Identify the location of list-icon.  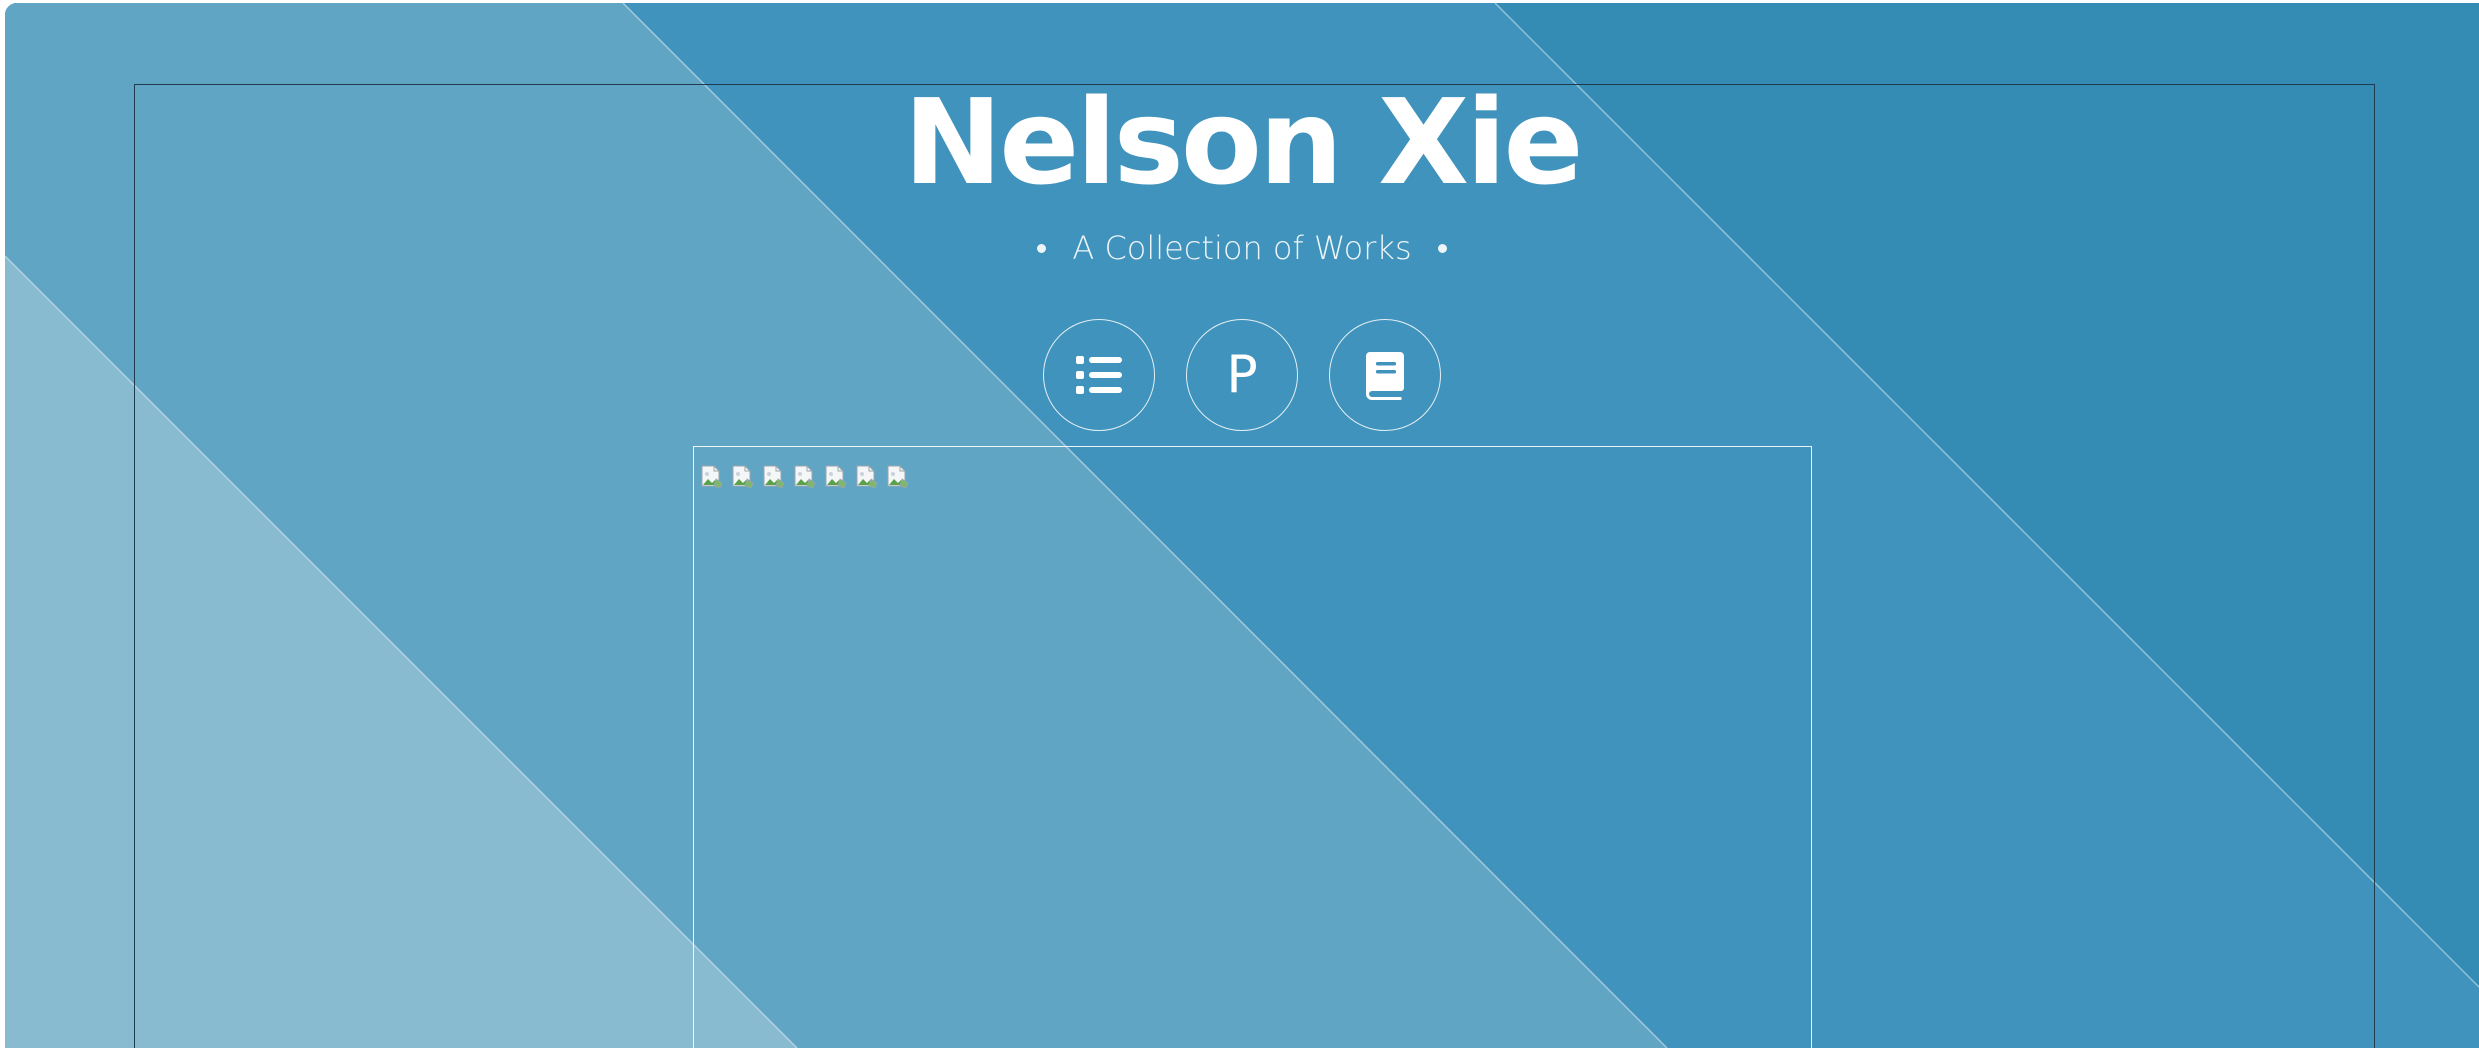
(1099, 375).